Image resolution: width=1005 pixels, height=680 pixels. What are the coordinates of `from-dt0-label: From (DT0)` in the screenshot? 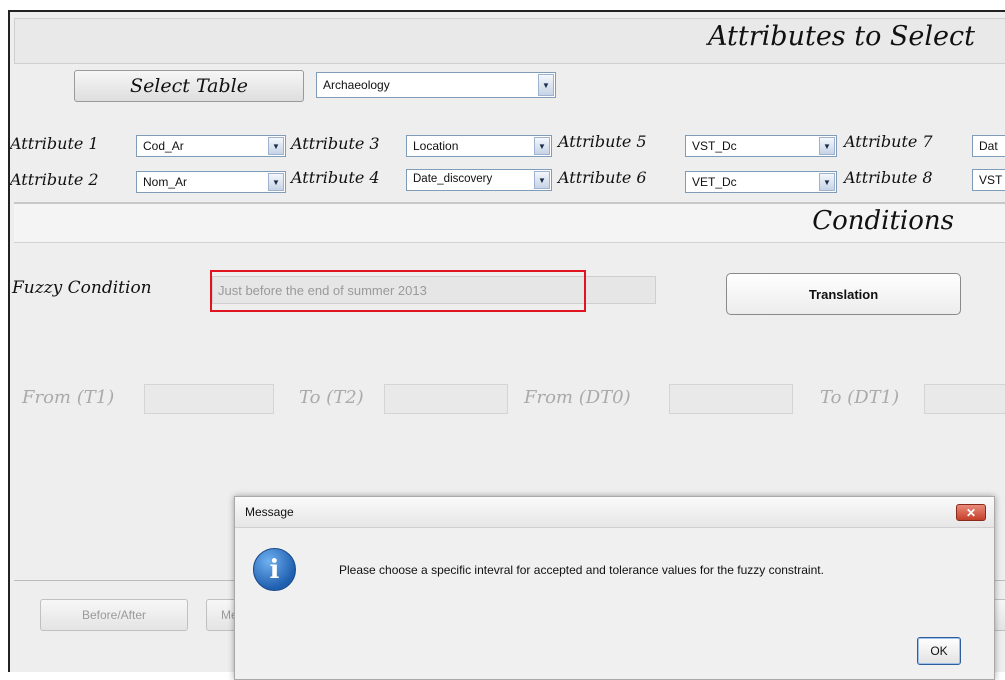 It's located at (577, 397).